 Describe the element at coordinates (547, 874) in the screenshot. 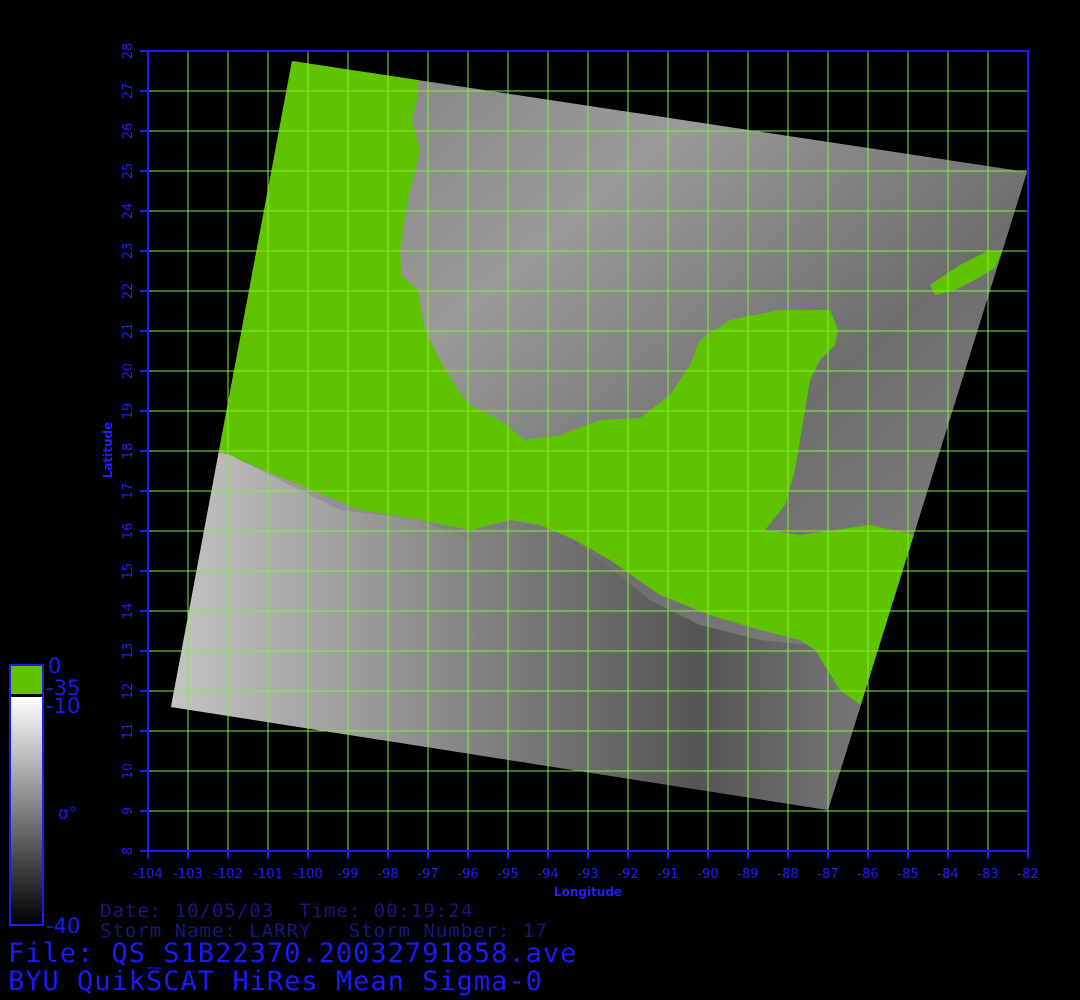

I see `x-tick-label: -94` at that location.